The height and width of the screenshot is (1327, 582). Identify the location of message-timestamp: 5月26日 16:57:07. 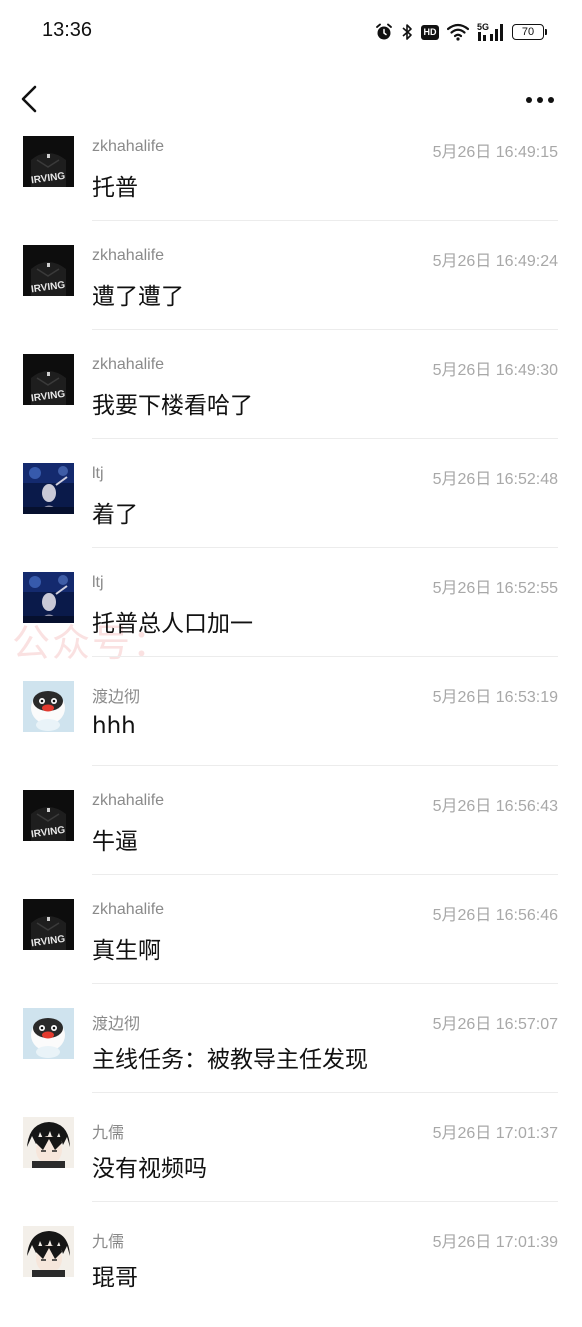
(495, 1024).